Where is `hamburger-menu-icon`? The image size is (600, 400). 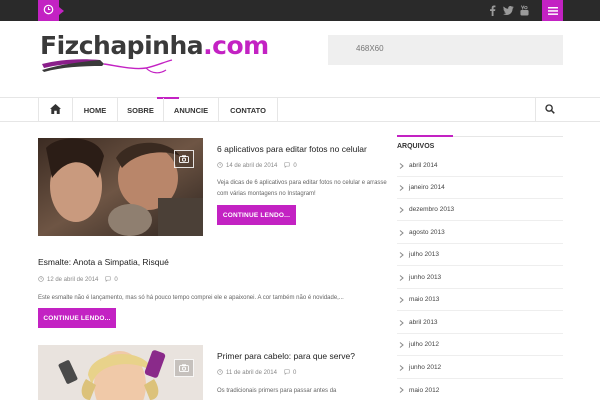
hamburger-menu-icon is located at coordinates (552, 11).